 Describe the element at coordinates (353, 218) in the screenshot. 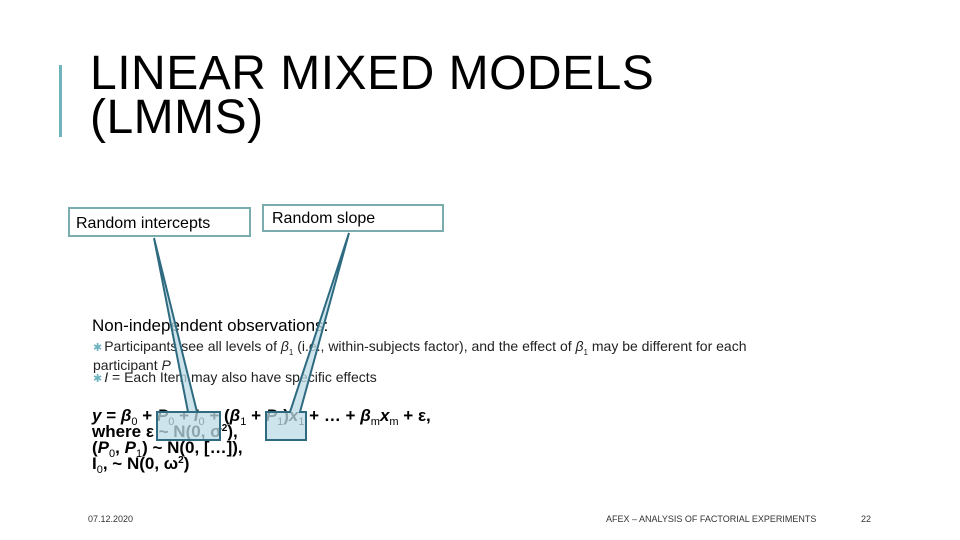

I see `callout-label-random-slope: Random slope` at that location.